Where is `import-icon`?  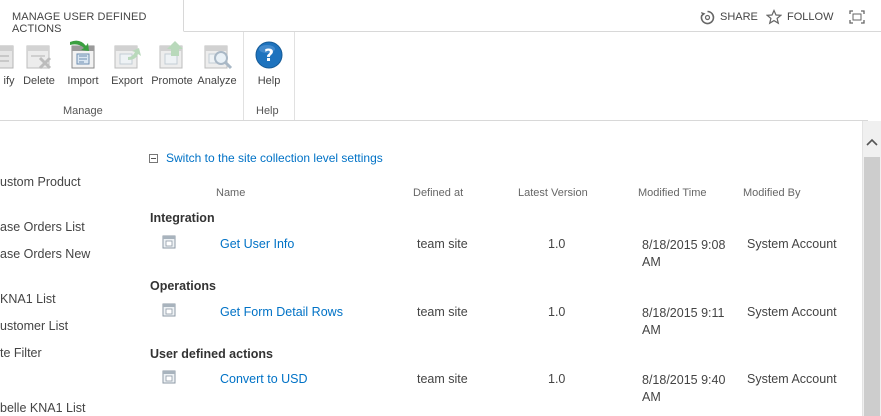 import-icon is located at coordinates (83, 55).